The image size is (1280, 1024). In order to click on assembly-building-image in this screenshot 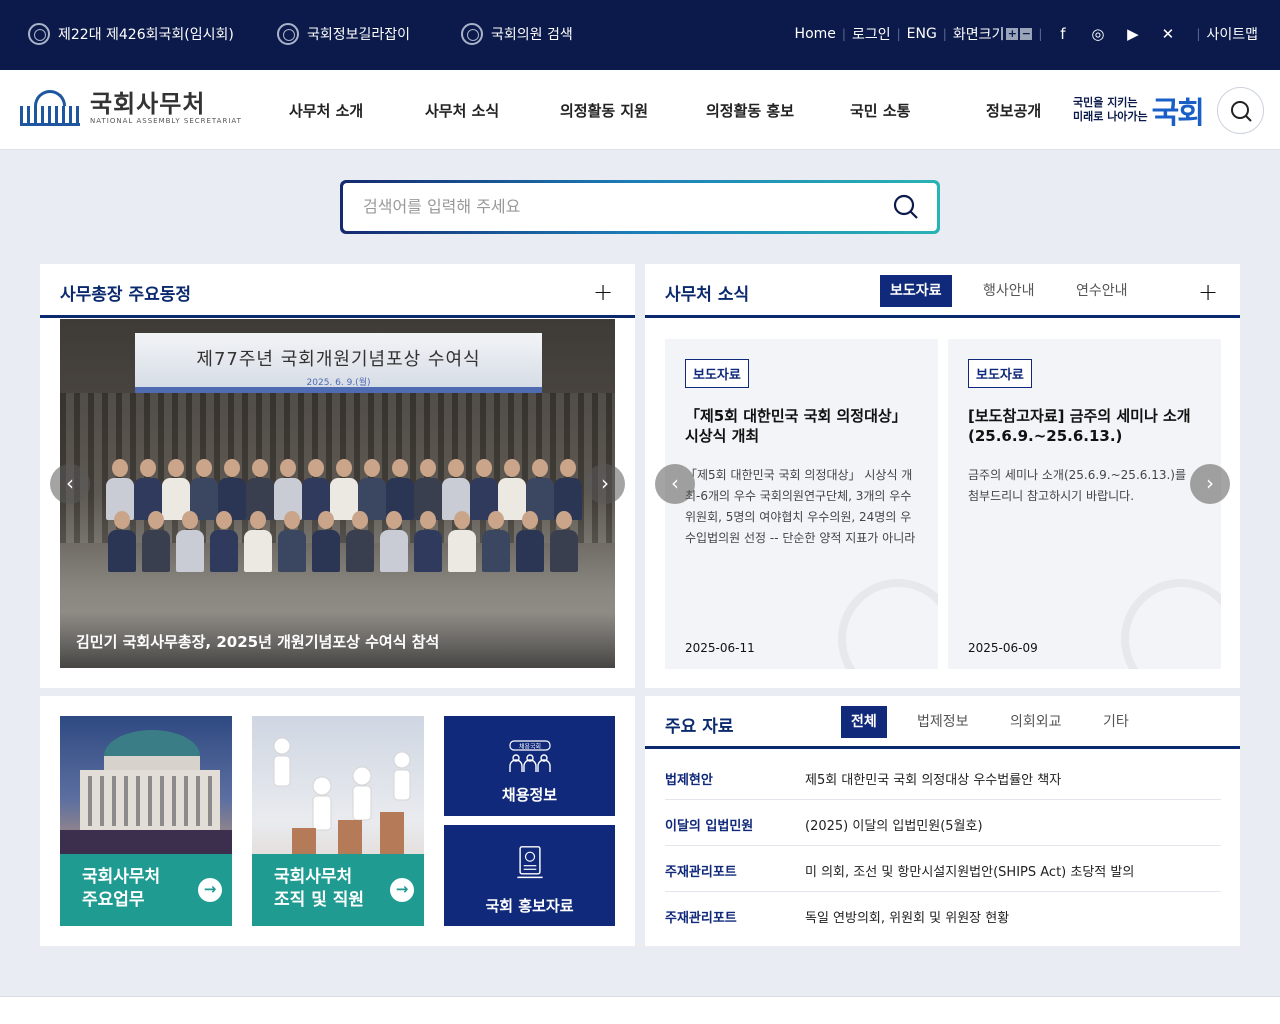, I will do `click(146, 793)`.